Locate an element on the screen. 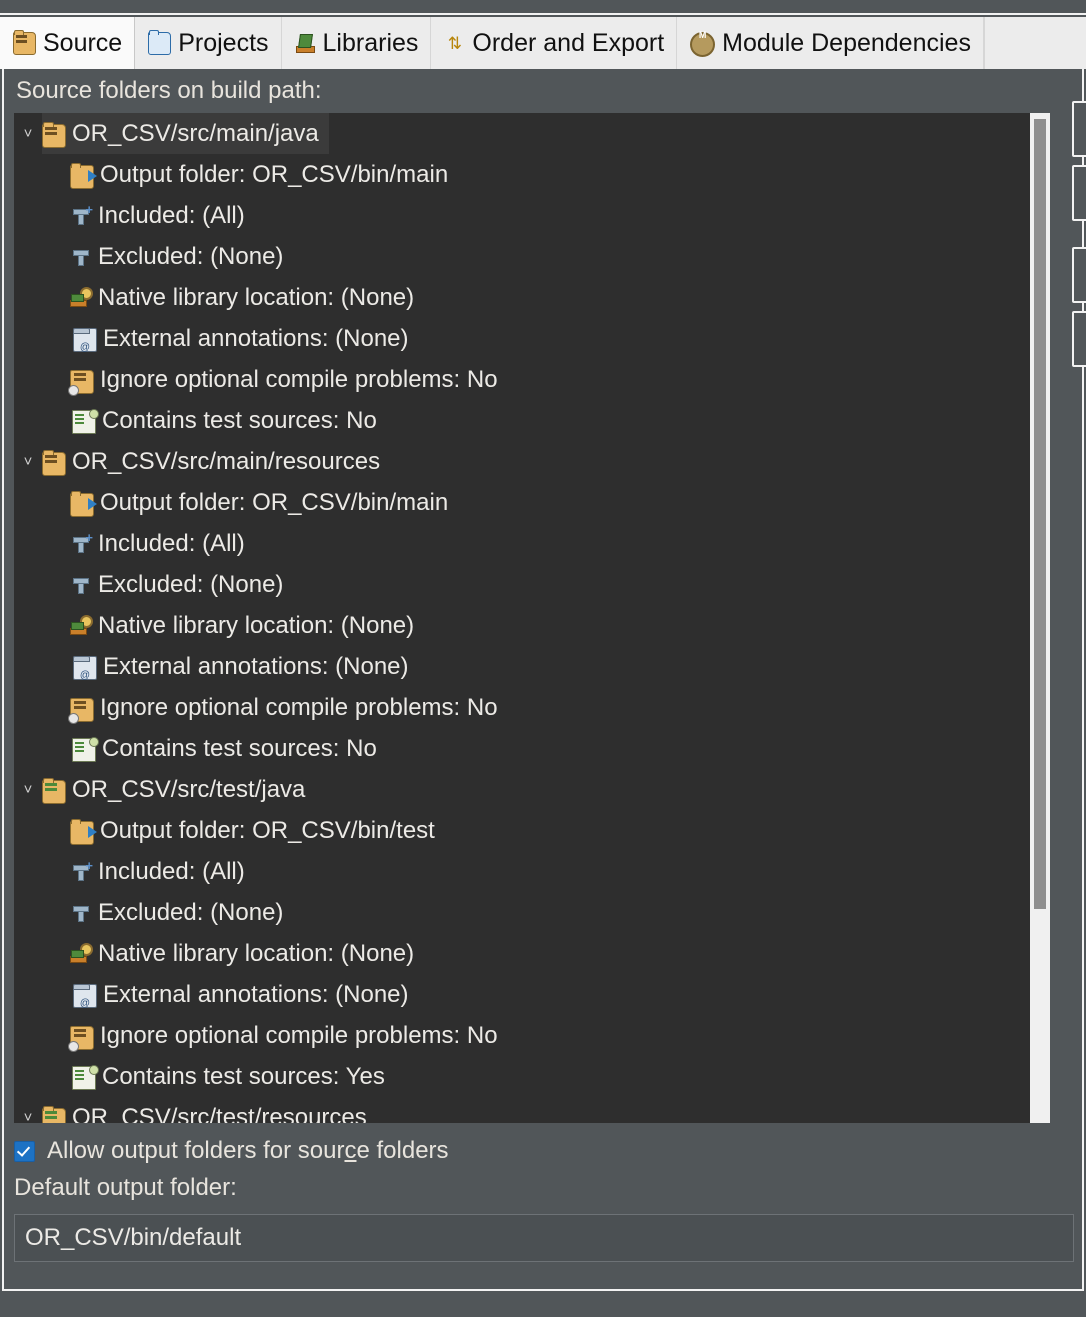 Image resolution: width=1086 pixels, height=1317 pixels. tree-row: Output folder: OR_CSV/bin/test is located at coordinates (522, 830).